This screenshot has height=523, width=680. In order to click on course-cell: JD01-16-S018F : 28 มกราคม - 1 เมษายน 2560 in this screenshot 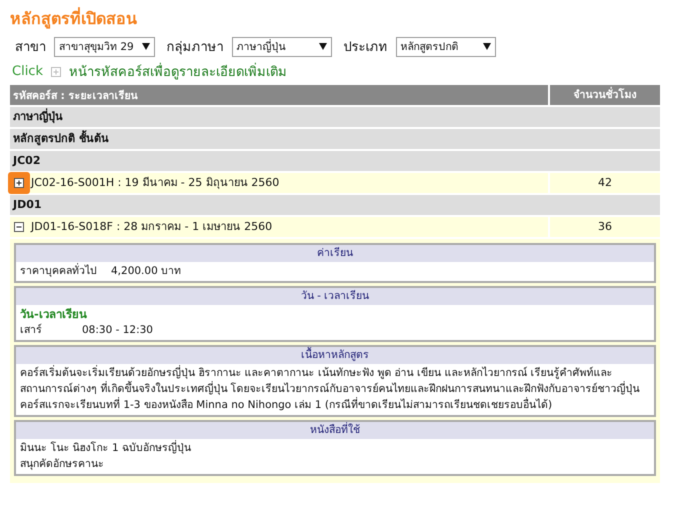, I will do `click(279, 227)`.